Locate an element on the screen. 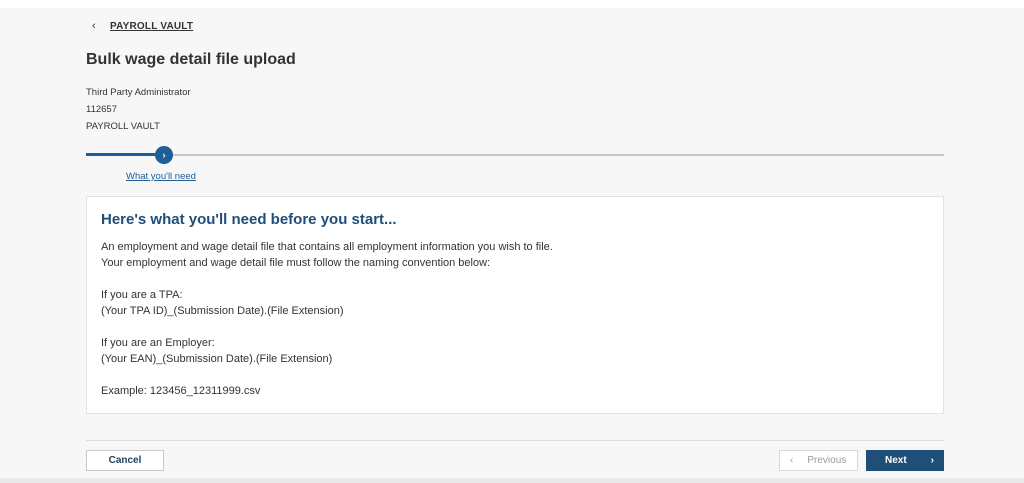 The width and height of the screenshot is (1024, 483). stepper-track is located at coordinates (515, 155).